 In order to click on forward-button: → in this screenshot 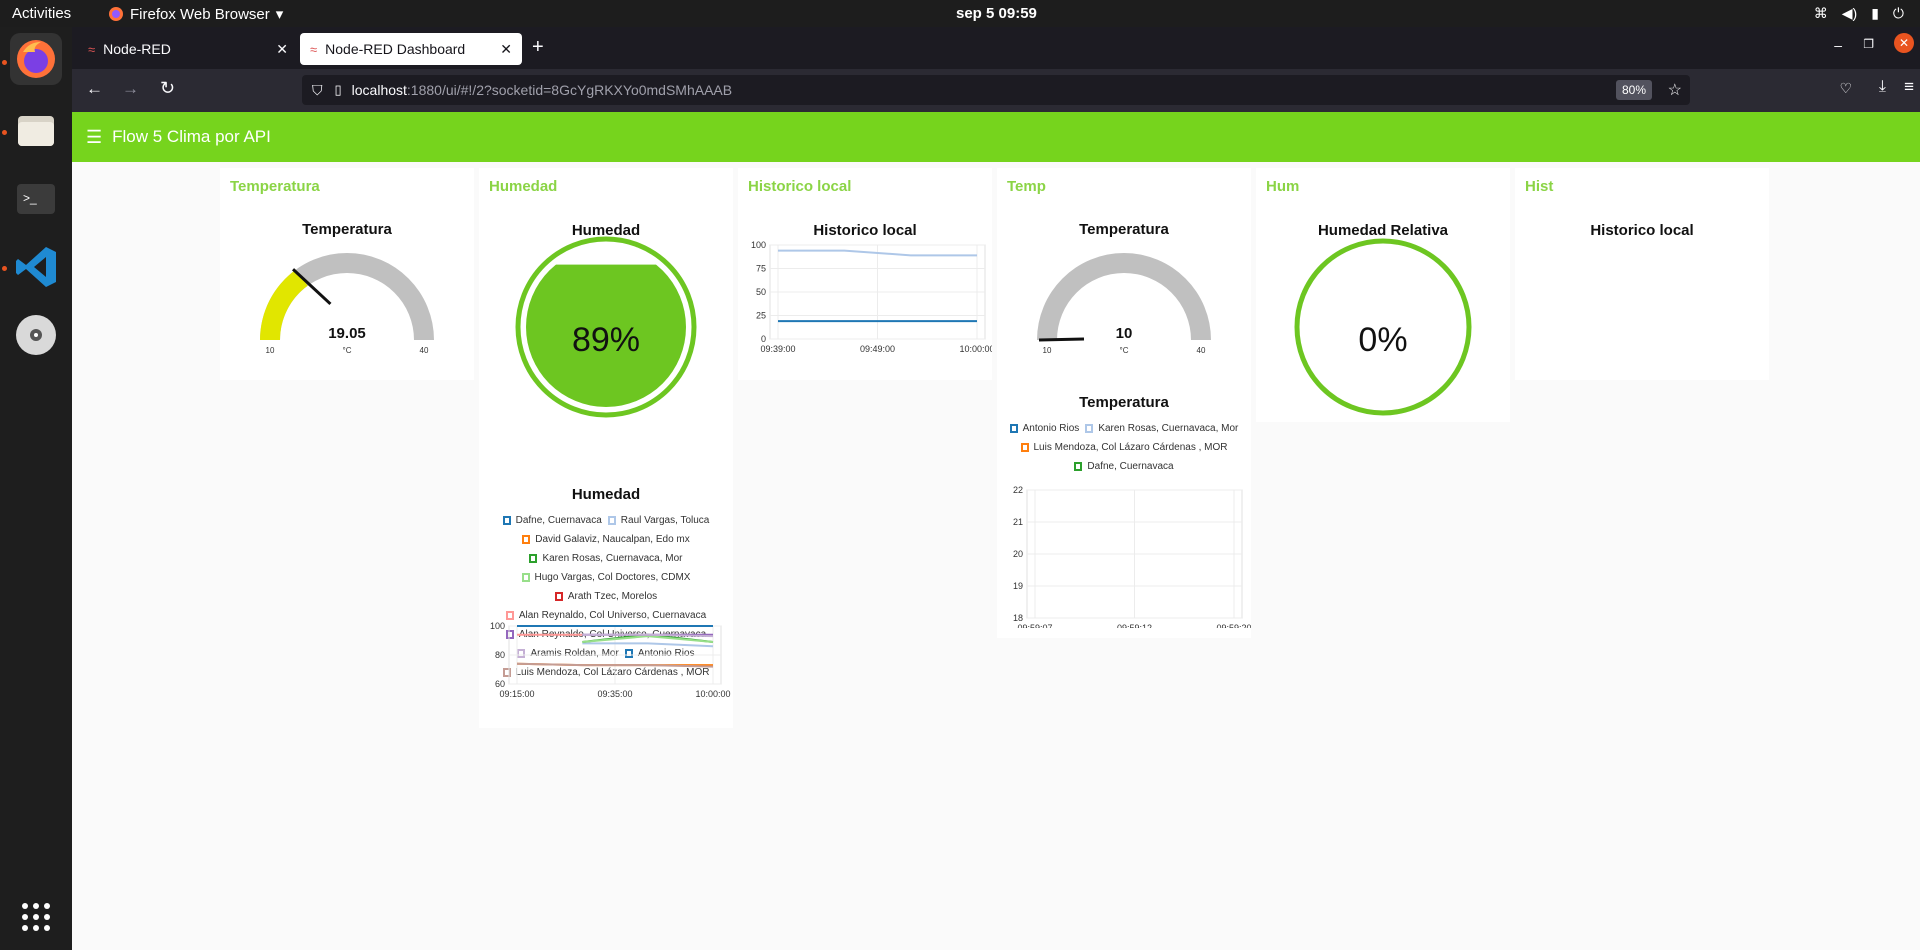, I will do `click(130, 89)`.